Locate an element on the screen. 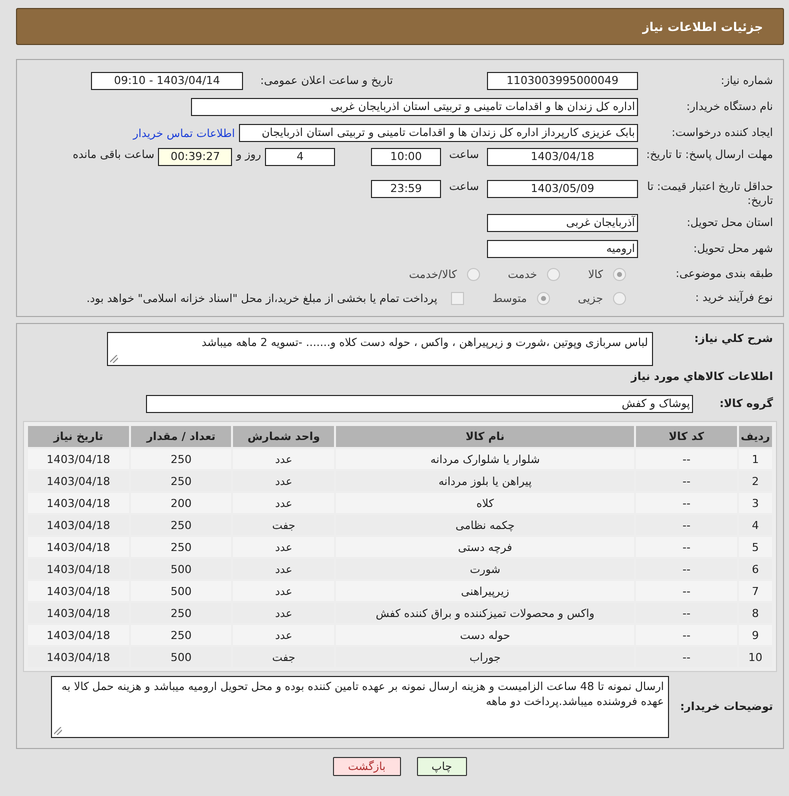 The width and height of the screenshot is (789, 796). table-cell: زیرپیراهنی is located at coordinates (485, 591).